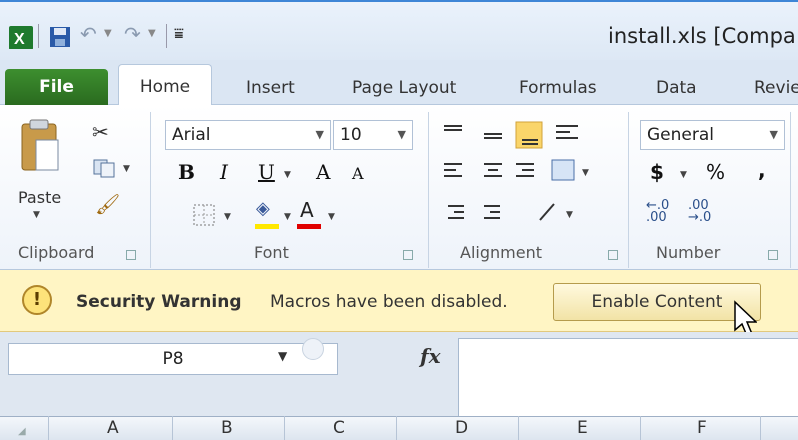  I want to click on column-header-c: C, so click(339, 428).